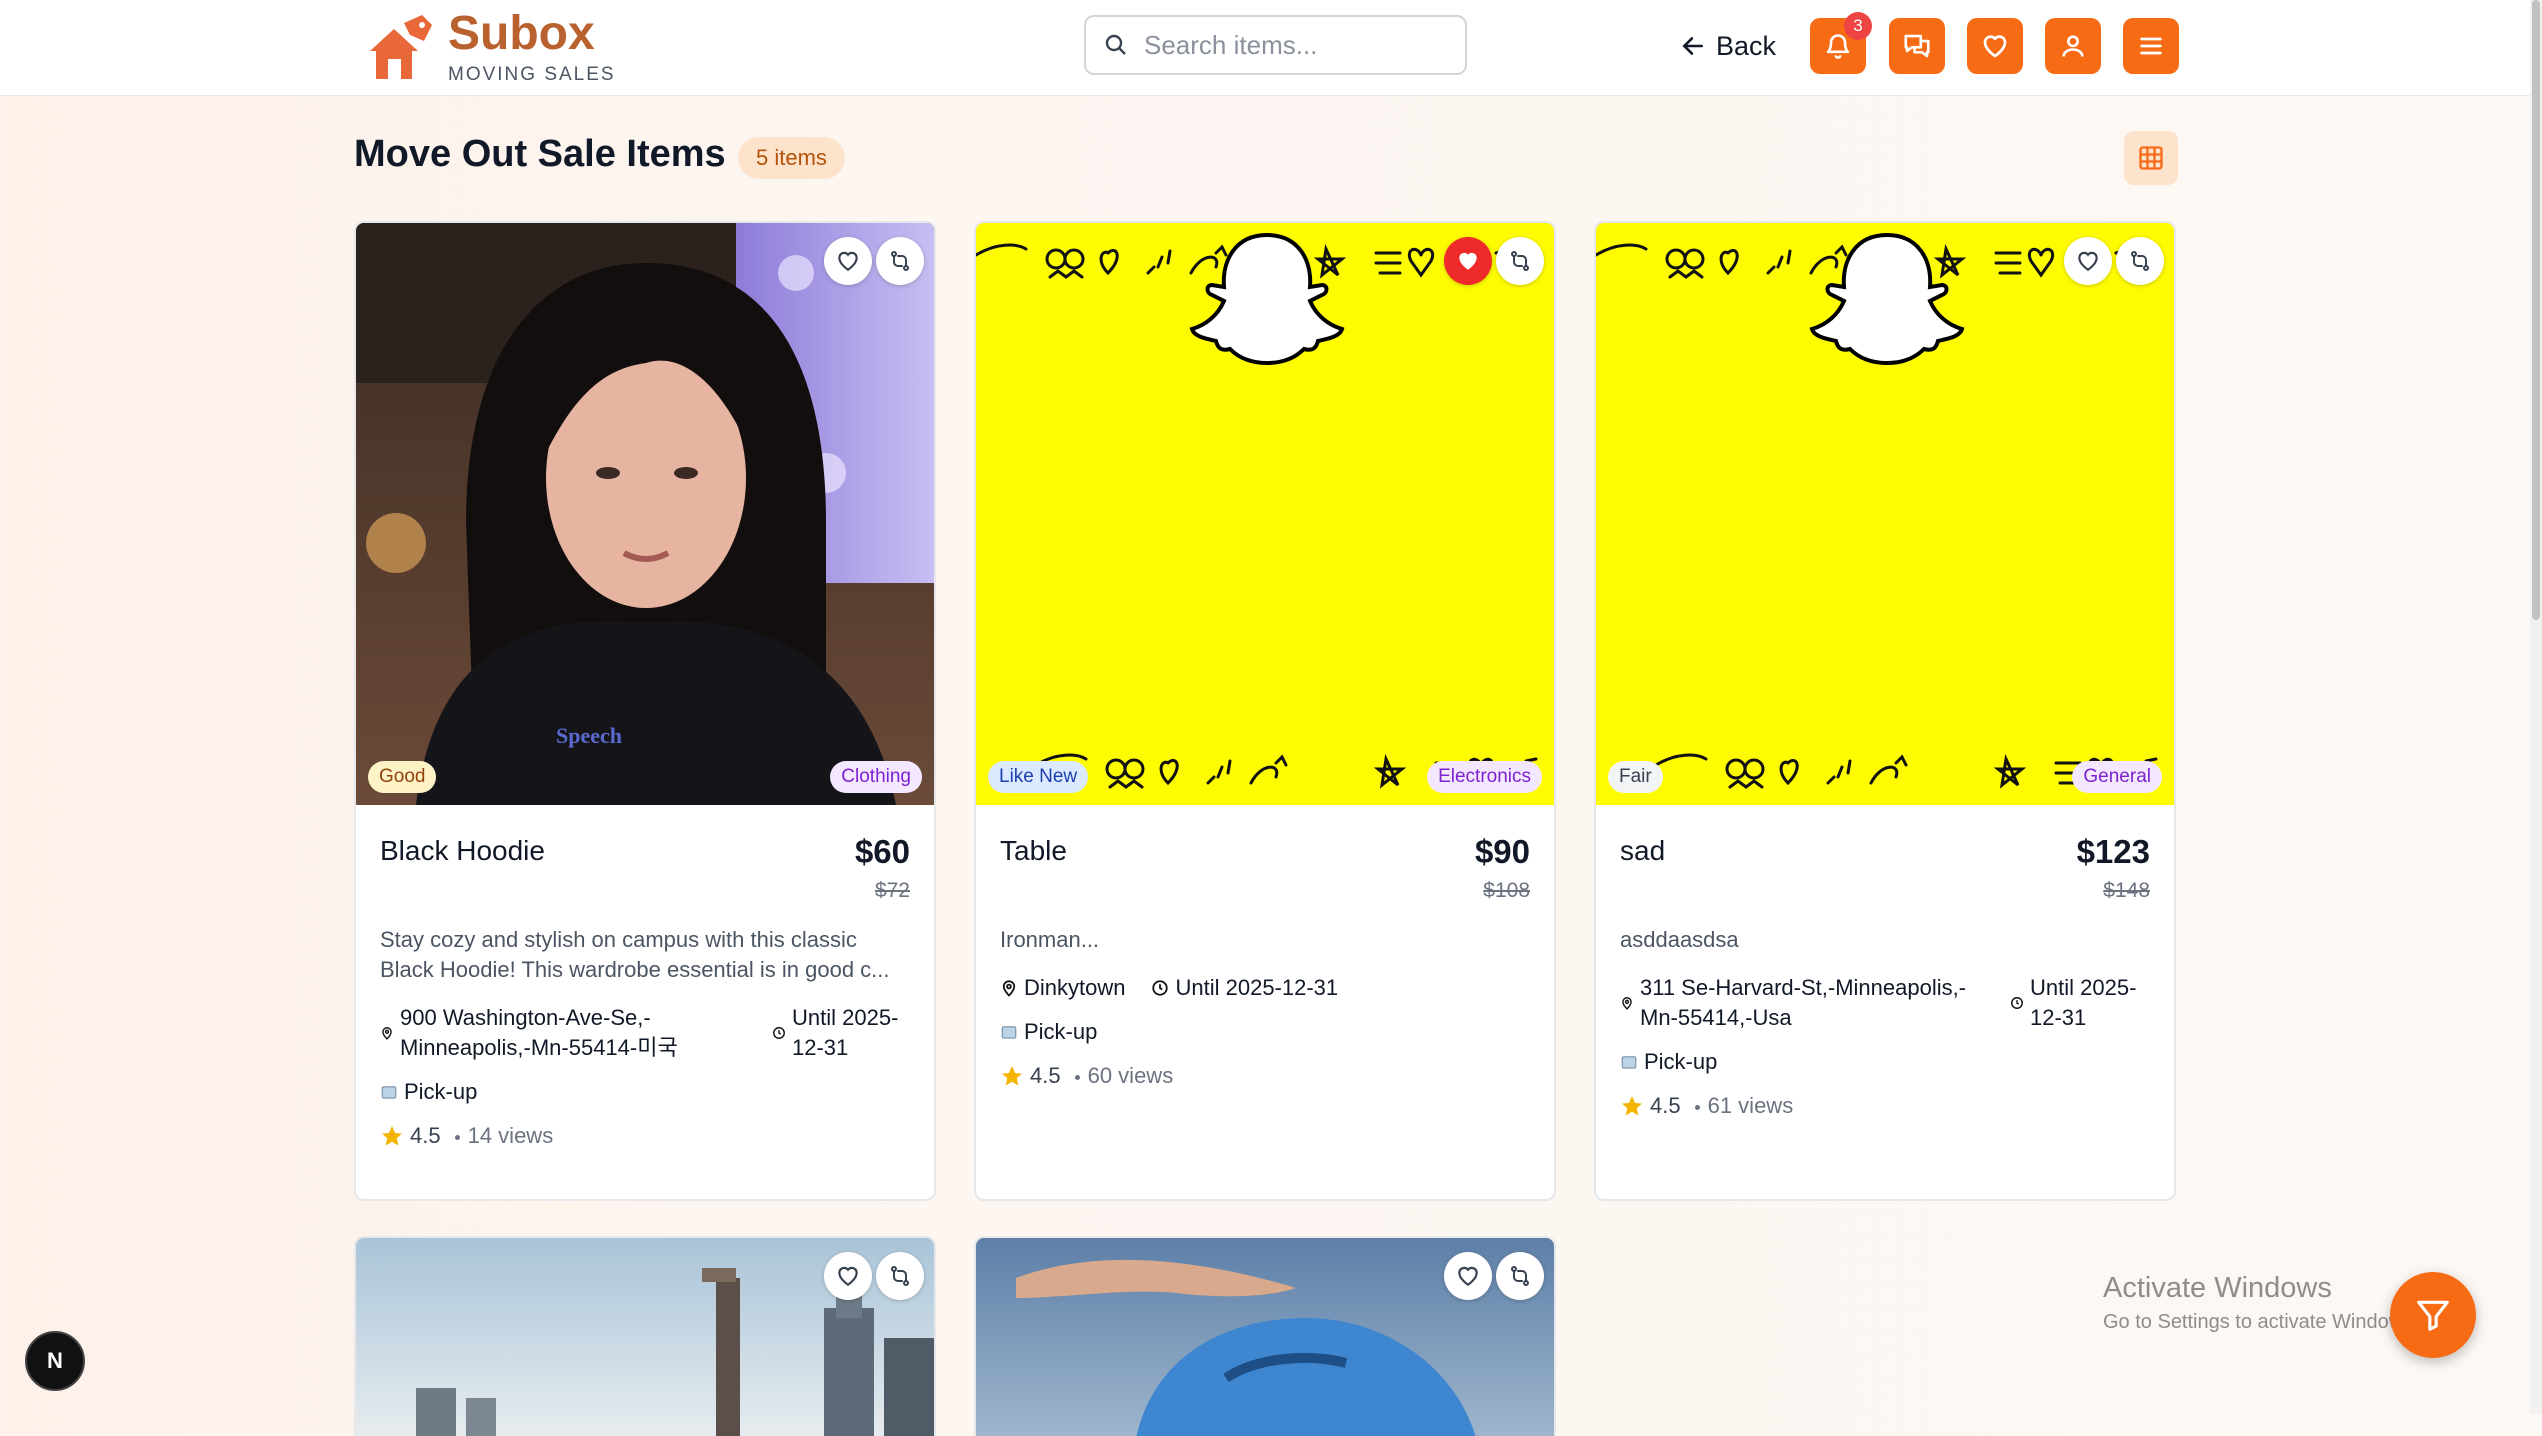 This screenshot has height=1436, width=2542. I want to click on heart-filled-icon, so click(1468, 261).